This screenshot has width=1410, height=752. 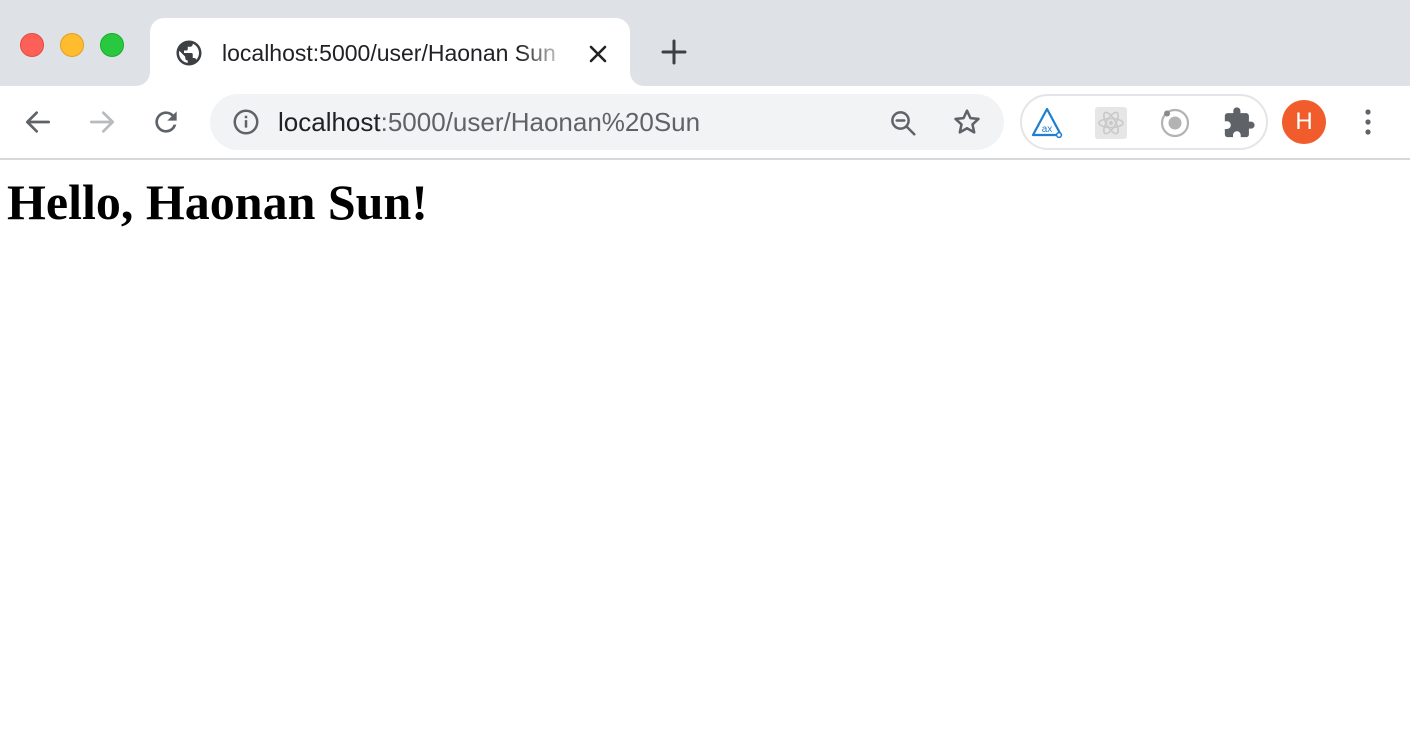 I want to click on url-path: :5000/user/Haonan%20Sun, so click(x=540, y=122).